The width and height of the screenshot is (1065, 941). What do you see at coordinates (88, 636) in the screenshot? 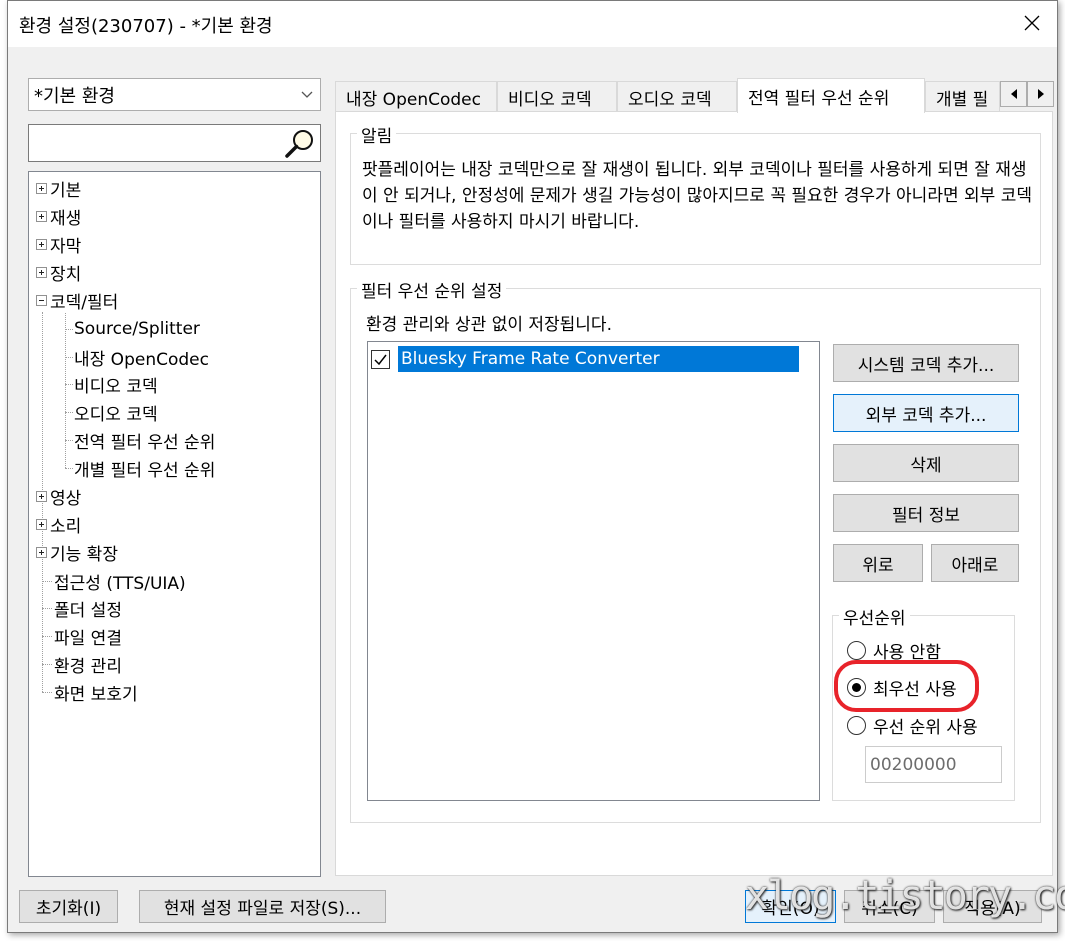
I see `tree-item-file-association: 파일 연결` at bounding box center [88, 636].